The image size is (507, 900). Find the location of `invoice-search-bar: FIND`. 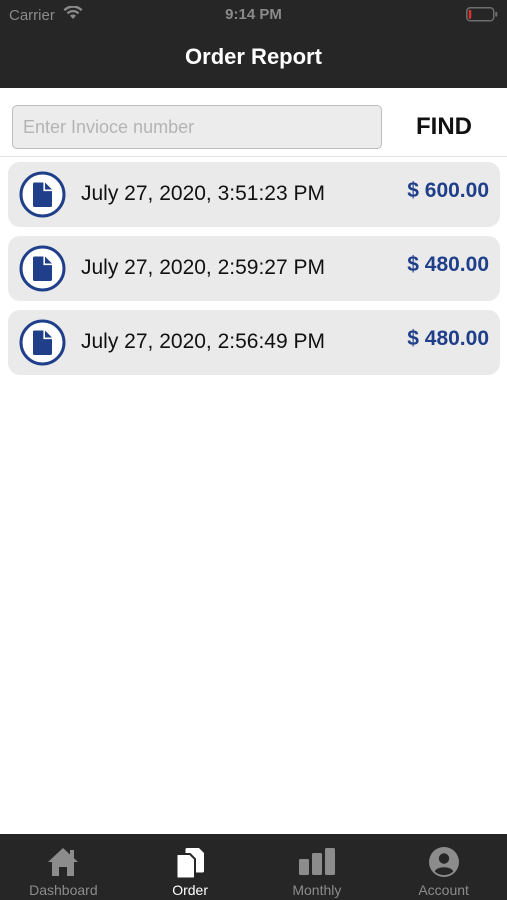

invoice-search-bar: FIND is located at coordinates (253, 122).